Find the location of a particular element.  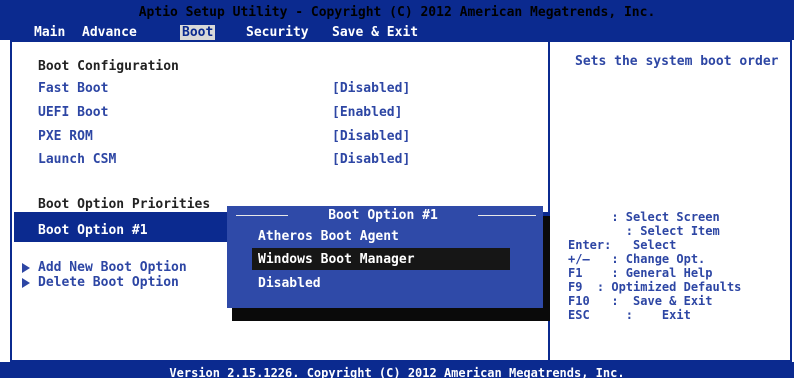

tab-advance: Advance is located at coordinates (109, 32).